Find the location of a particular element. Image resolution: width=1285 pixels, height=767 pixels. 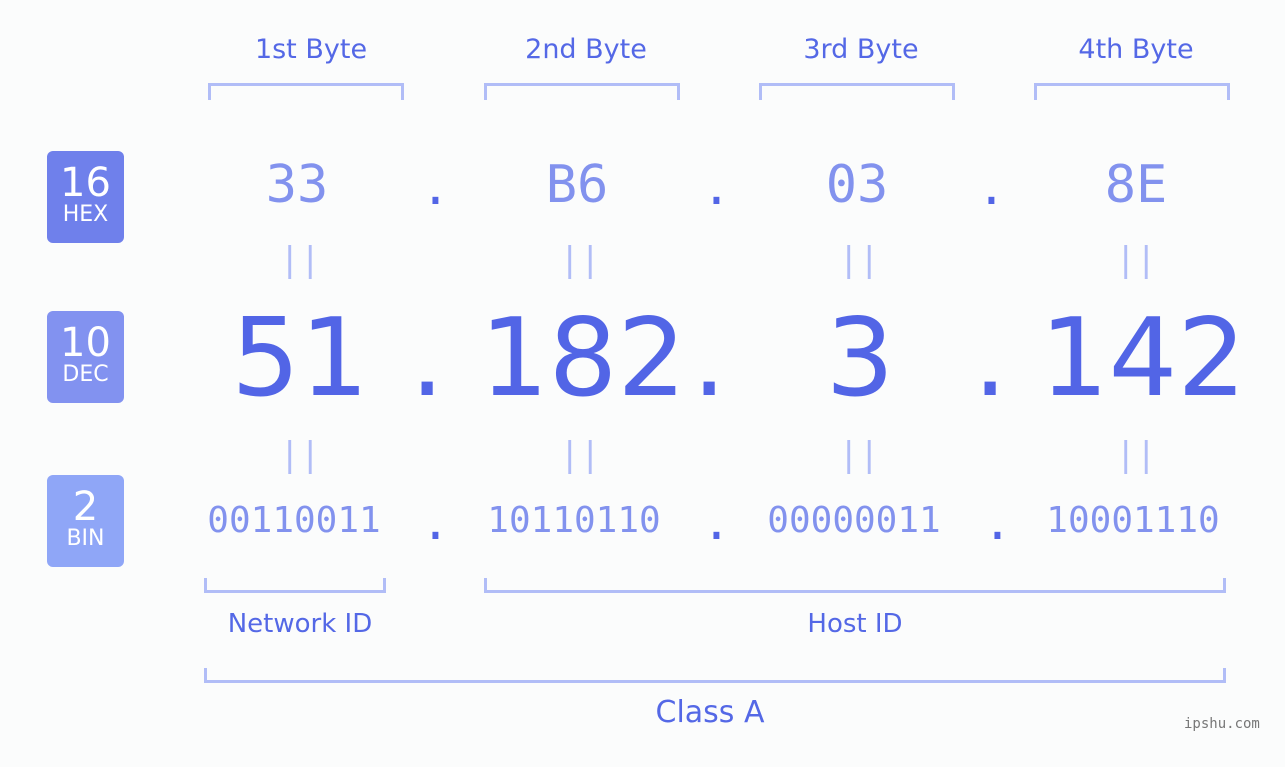

bin-value-3: 00000011 is located at coordinates (854, 520).